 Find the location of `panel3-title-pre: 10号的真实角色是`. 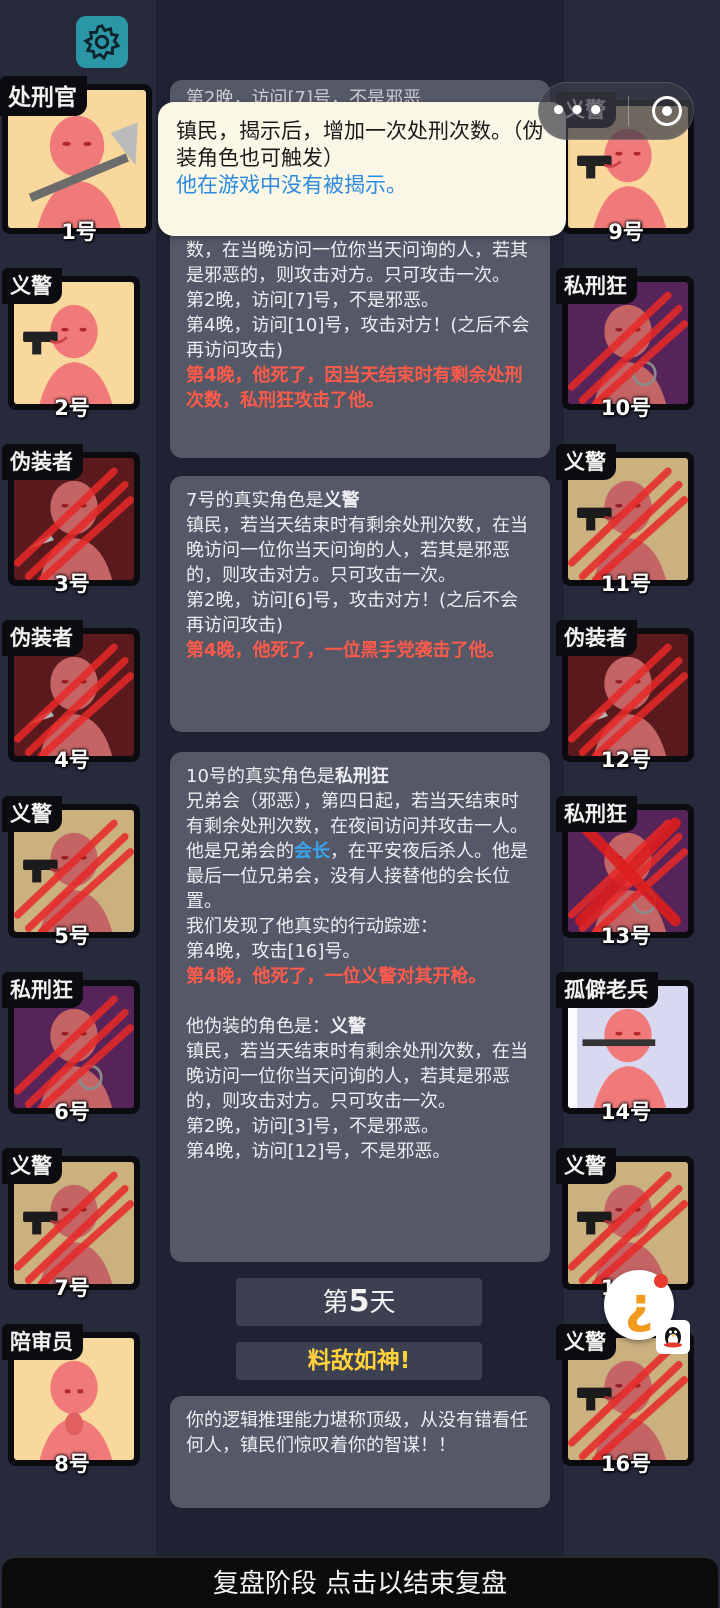

panel3-title-pre: 10号的真实角色是 is located at coordinates (260, 776).